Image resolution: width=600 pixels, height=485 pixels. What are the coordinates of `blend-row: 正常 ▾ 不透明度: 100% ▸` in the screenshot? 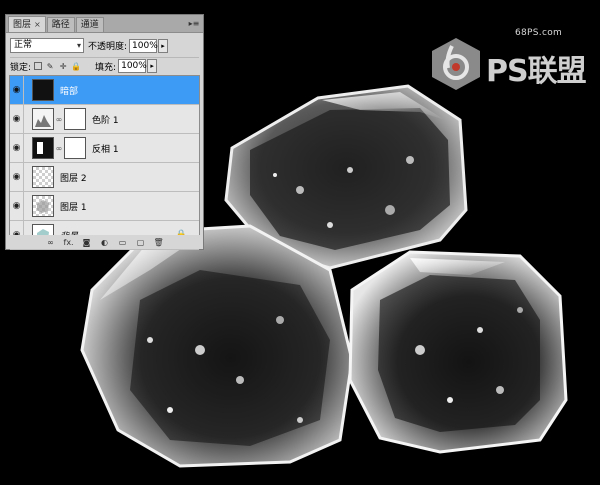 It's located at (104, 45).